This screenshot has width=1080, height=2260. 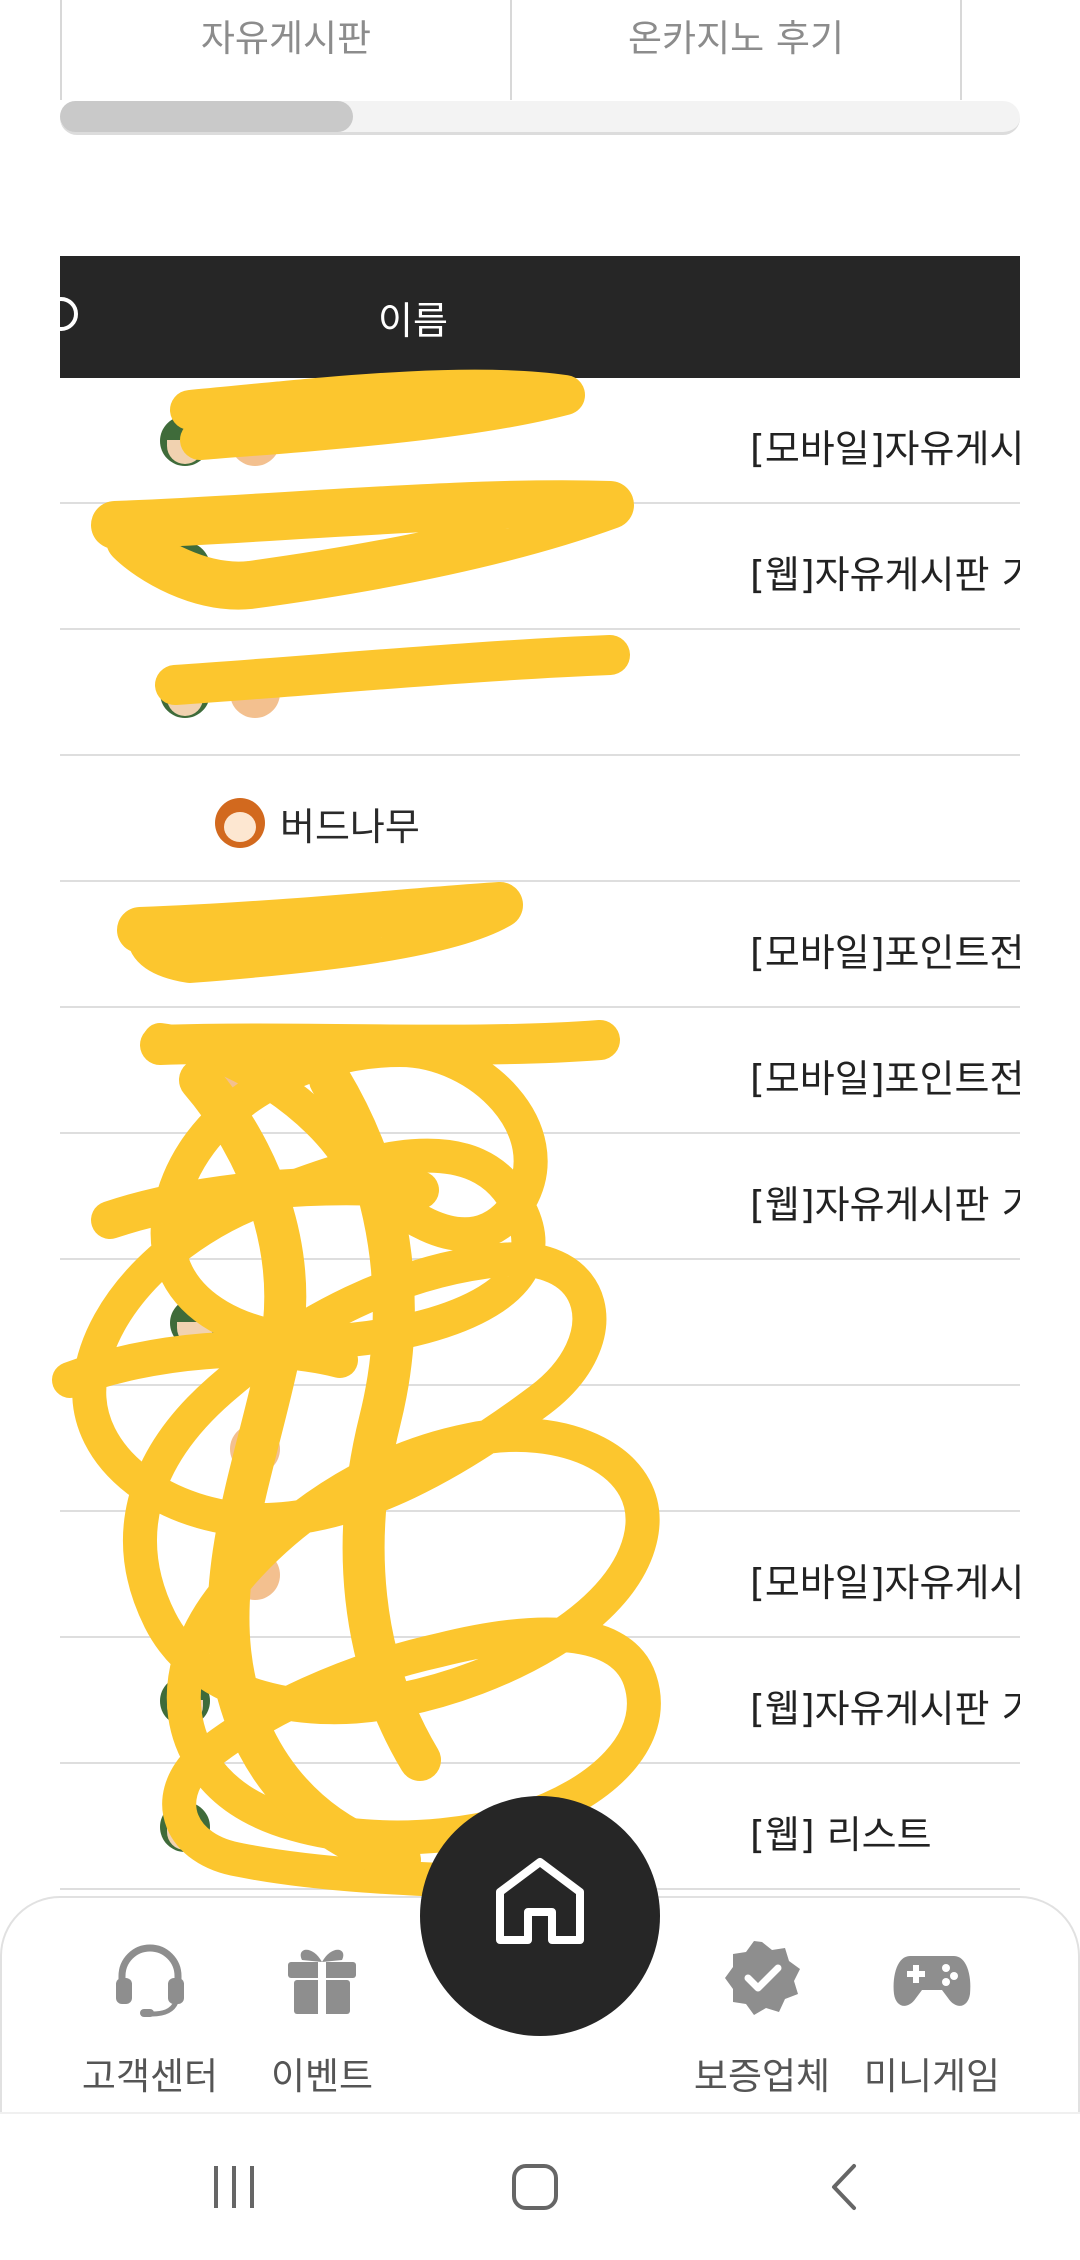 I want to click on home-system-icon, so click(x=535, y=2187).